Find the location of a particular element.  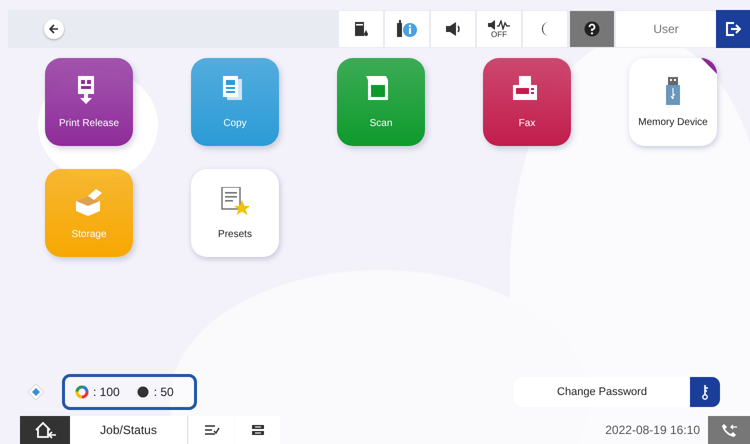

tray-button is located at coordinates (257, 430).